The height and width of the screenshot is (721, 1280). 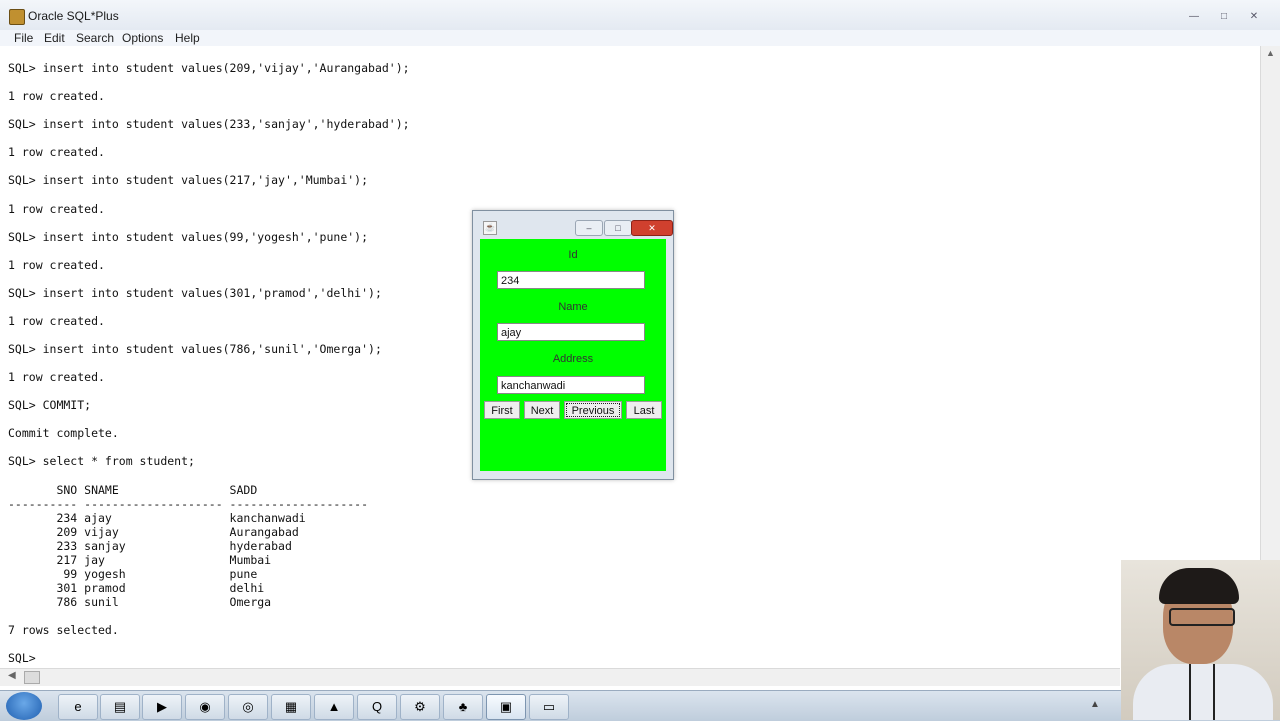 What do you see at coordinates (63, 433) in the screenshot?
I see `console-line: Commit complete.` at bounding box center [63, 433].